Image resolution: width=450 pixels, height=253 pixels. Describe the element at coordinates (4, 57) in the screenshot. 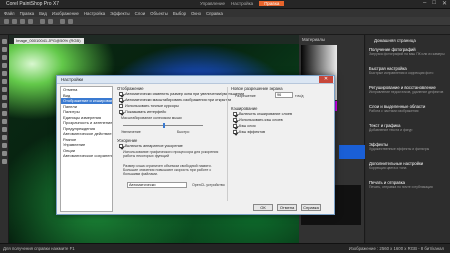

I see `selection-tool-icon` at that location.